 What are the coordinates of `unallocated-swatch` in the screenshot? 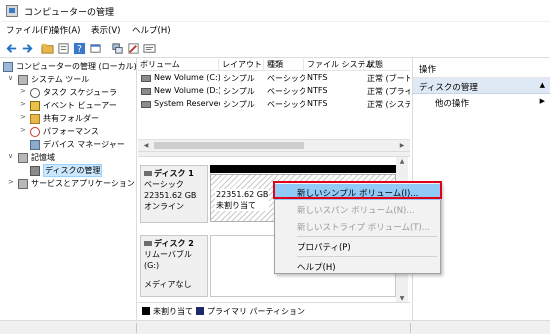 It's located at (146, 311).